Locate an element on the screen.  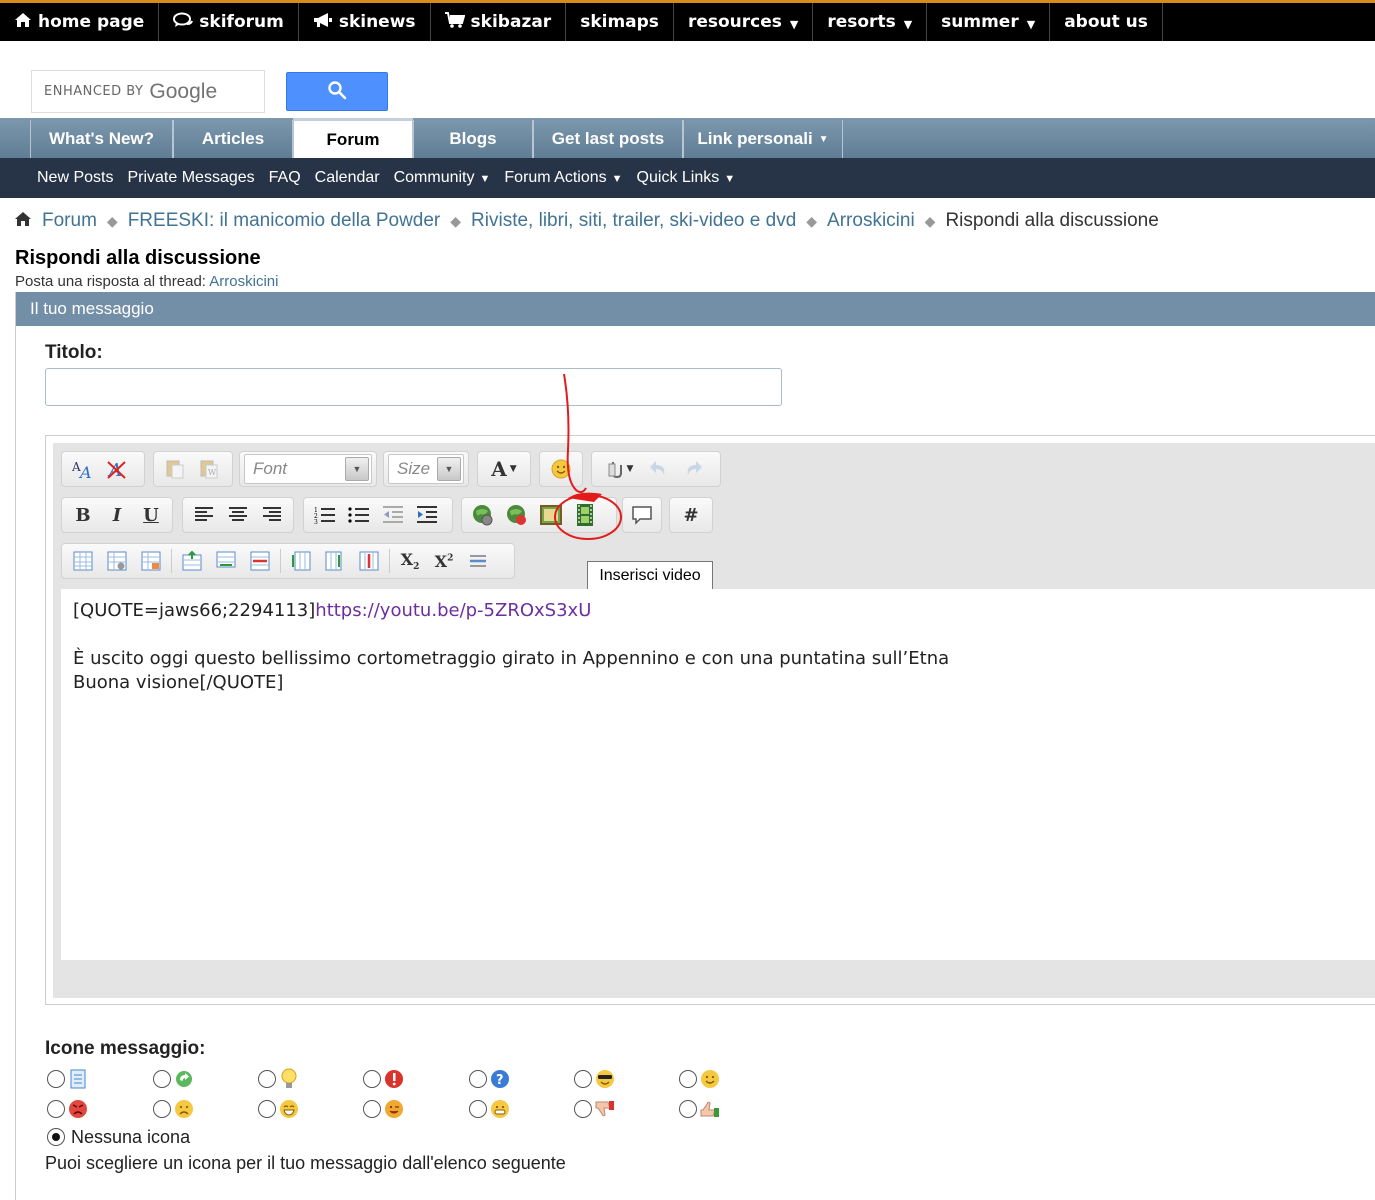
tab-forum: Forum is located at coordinates (353, 138).